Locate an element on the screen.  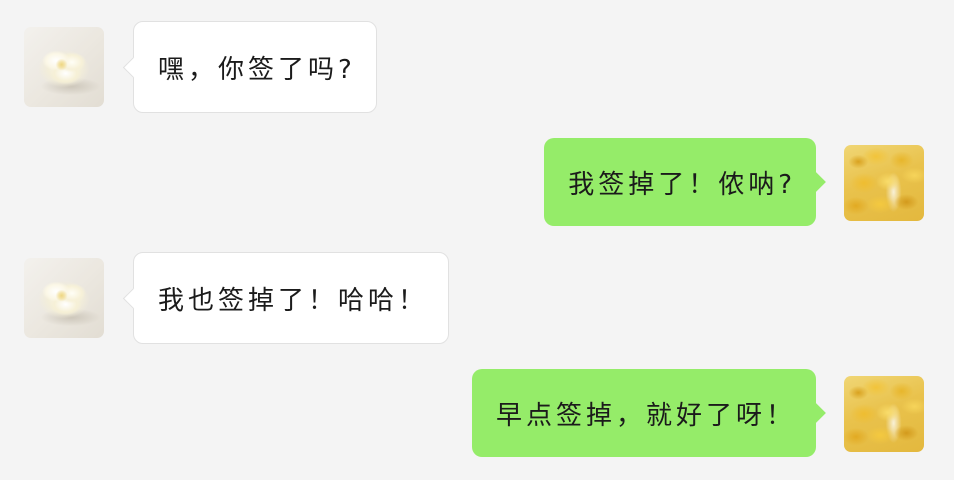
outgoing-message-bubble: 早点签掉，就好了呀！ is located at coordinates (648, 413).